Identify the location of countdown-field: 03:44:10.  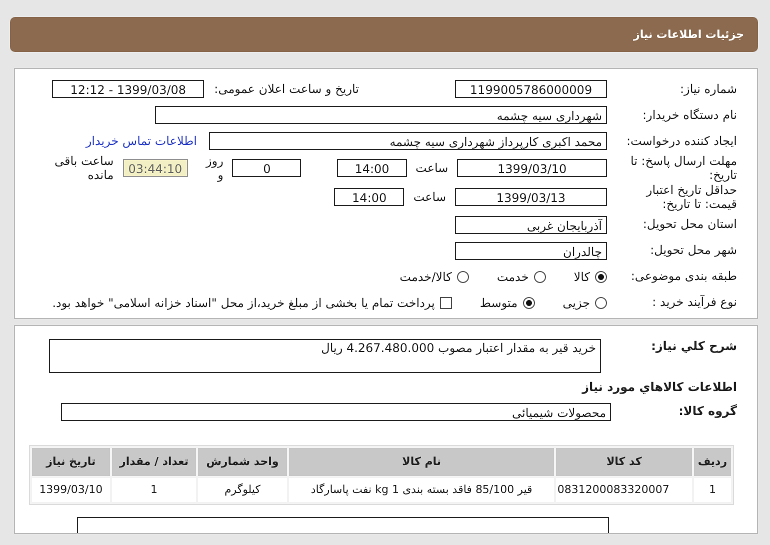
(155, 168).